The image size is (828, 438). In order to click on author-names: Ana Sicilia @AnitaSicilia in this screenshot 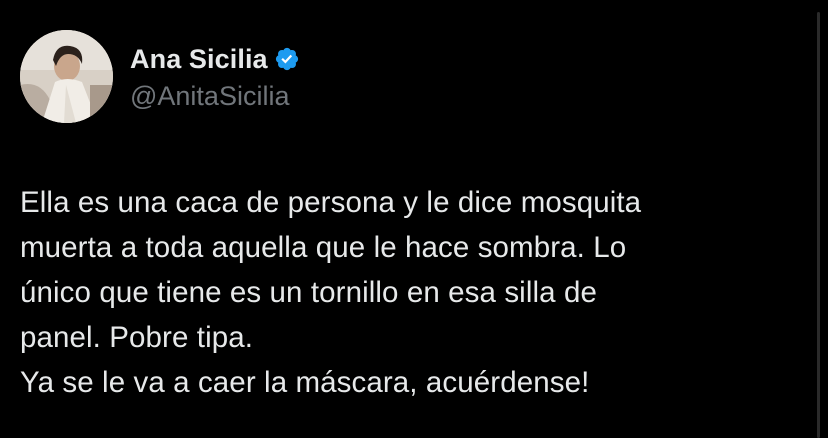, I will do `click(215, 76)`.